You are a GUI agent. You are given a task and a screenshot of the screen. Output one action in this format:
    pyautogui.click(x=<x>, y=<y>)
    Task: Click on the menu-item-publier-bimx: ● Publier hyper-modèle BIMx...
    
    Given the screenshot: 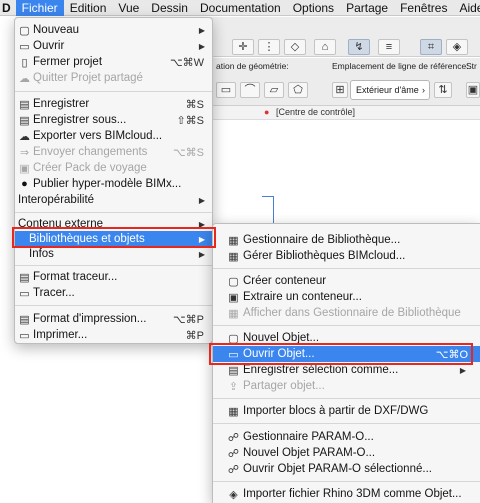 What is the action you would take?
    pyautogui.click(x=113, y=184)
    